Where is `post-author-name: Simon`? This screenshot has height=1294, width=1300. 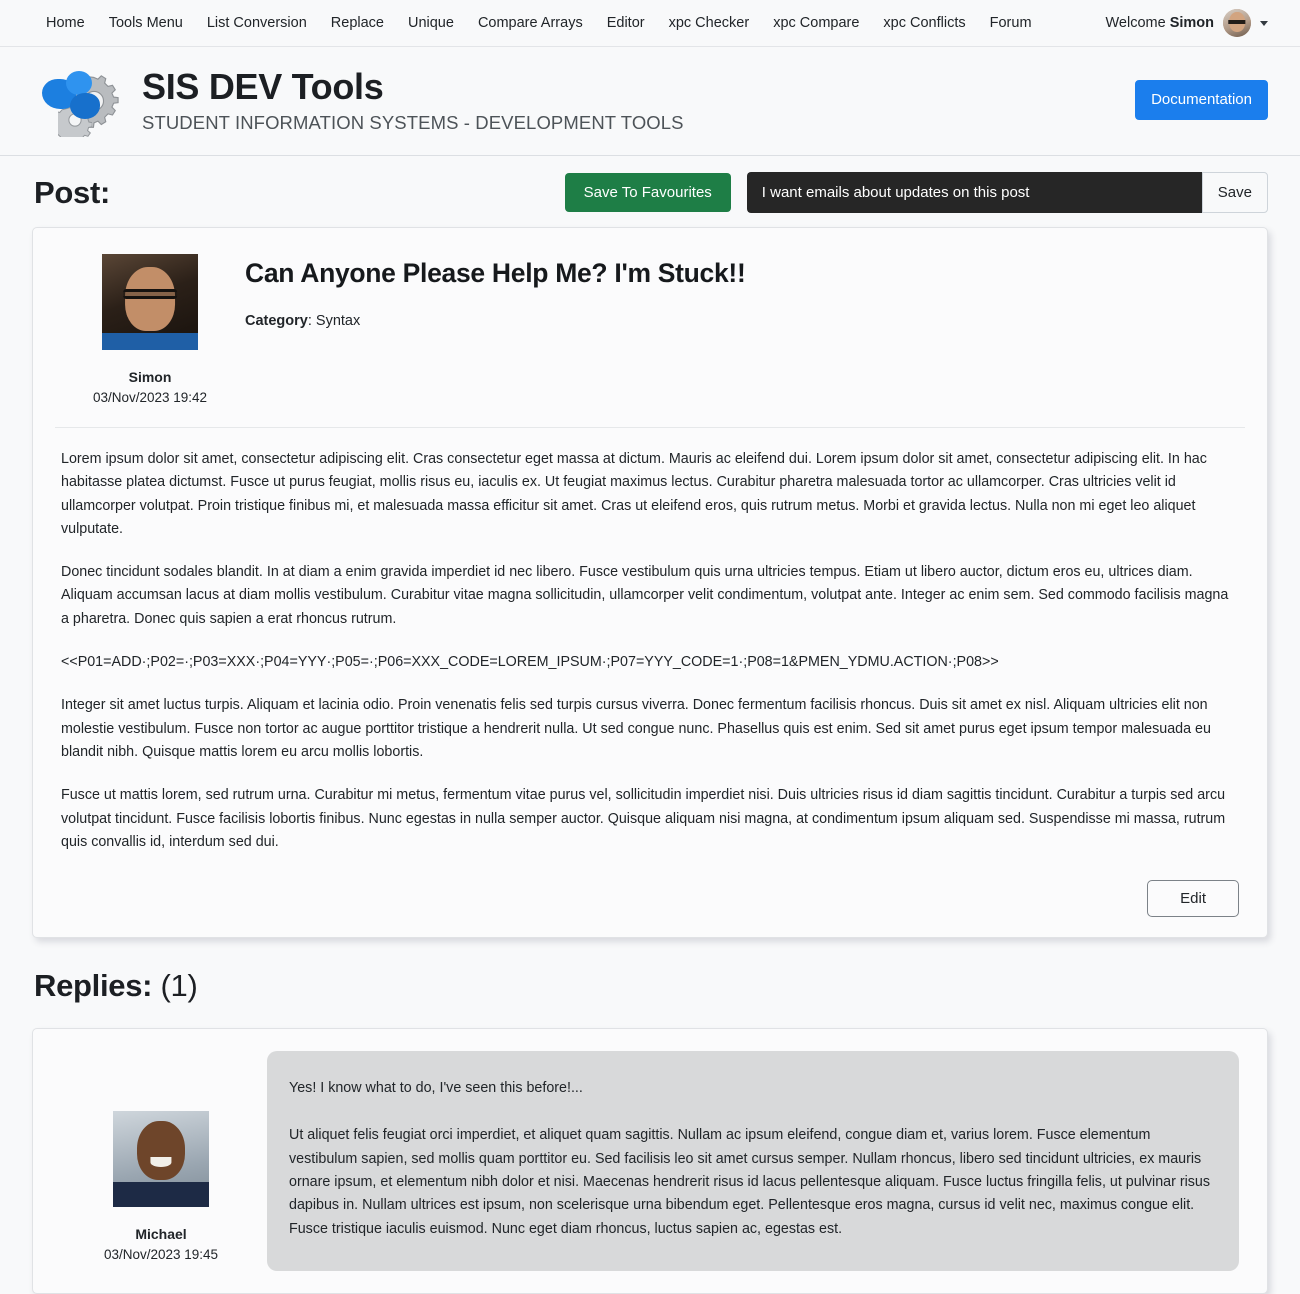
post-author-name: Simon is located at coordinates (150, 377).